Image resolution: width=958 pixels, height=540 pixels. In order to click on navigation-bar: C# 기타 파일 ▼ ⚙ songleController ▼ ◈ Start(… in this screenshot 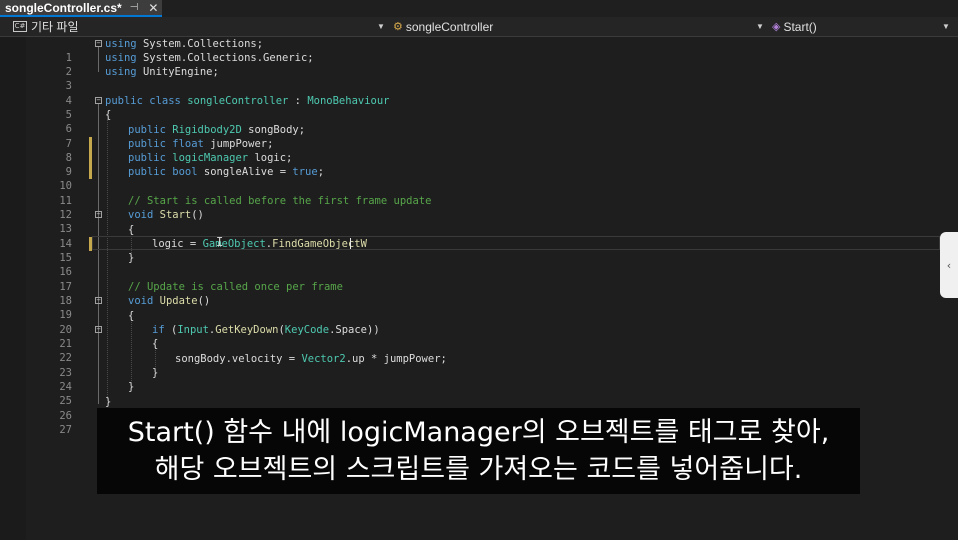, I will do `click(479, 27)`.